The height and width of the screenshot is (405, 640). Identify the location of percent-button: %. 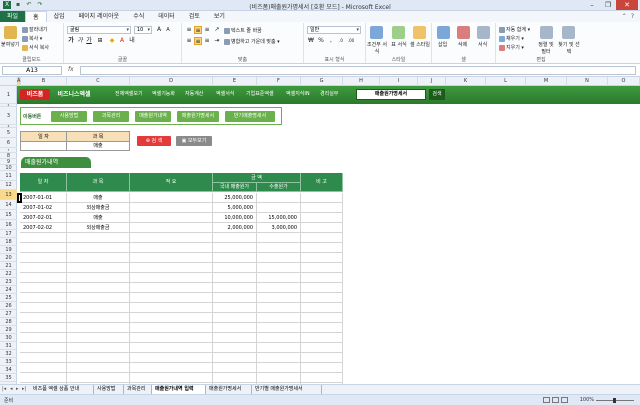
(321, 41).